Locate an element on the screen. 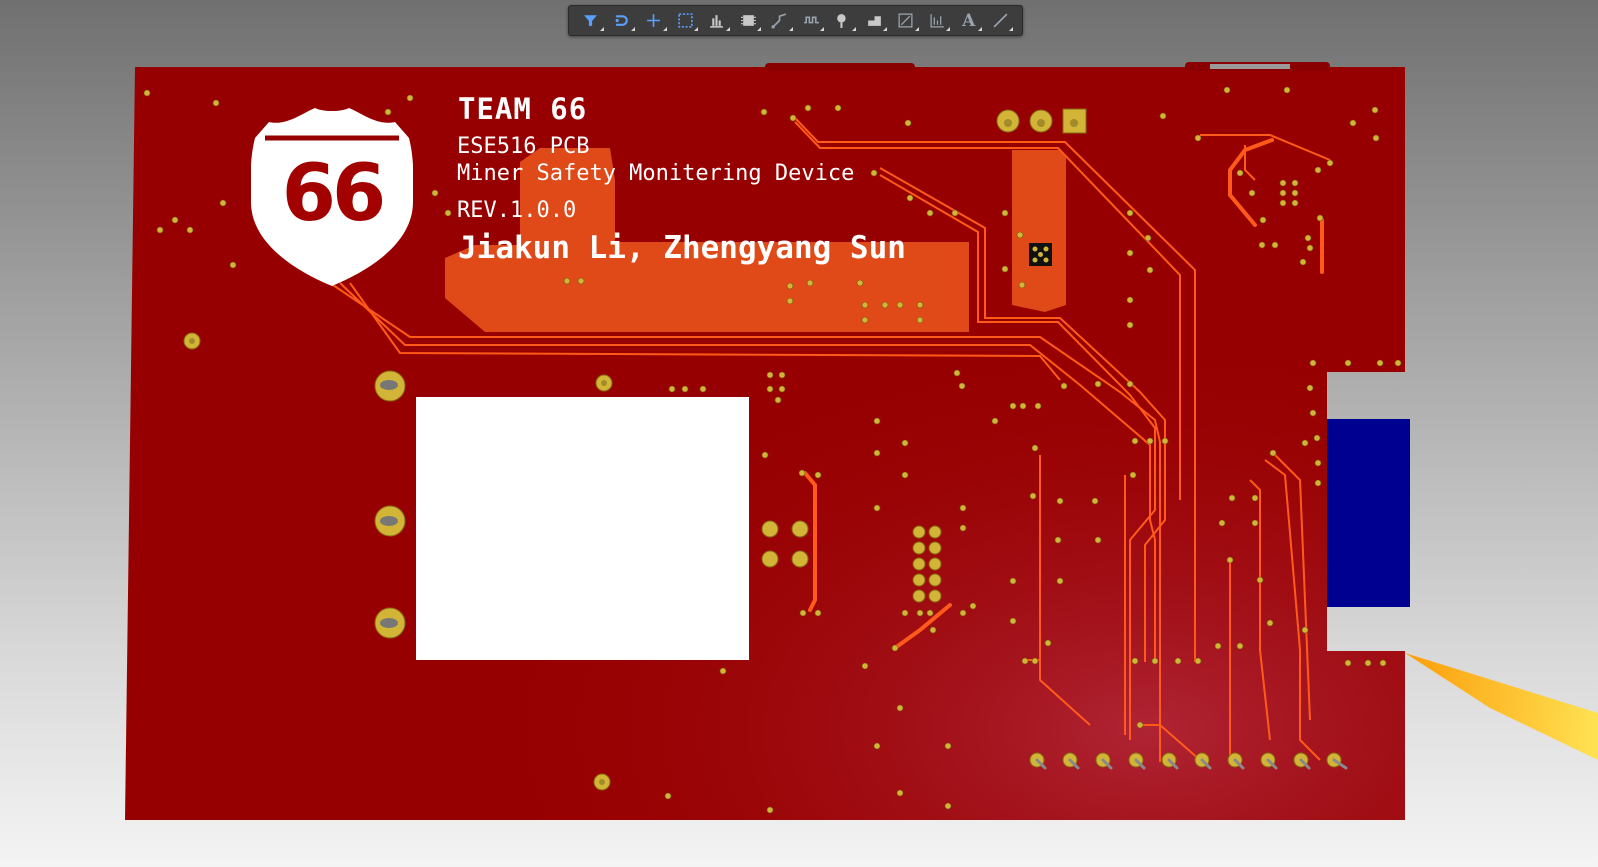  select-rectangle-button is located at coordinates (686, 20).